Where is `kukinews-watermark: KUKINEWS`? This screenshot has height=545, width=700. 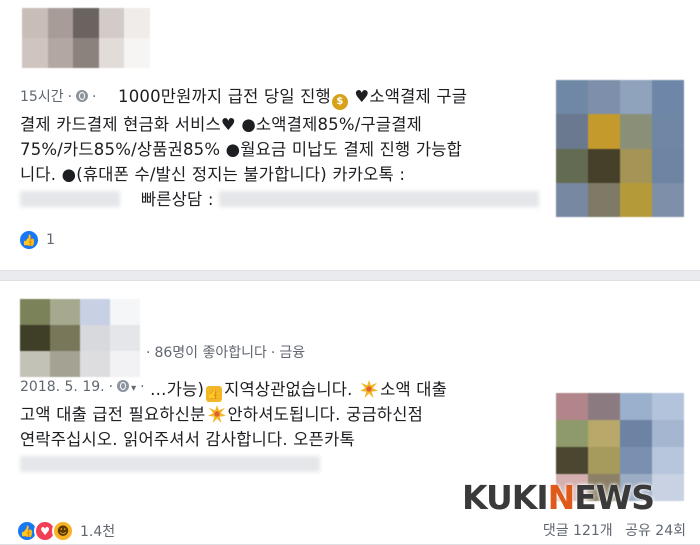 kukinews-watermark: KUKINEWS is located at coordinates (558, 497).